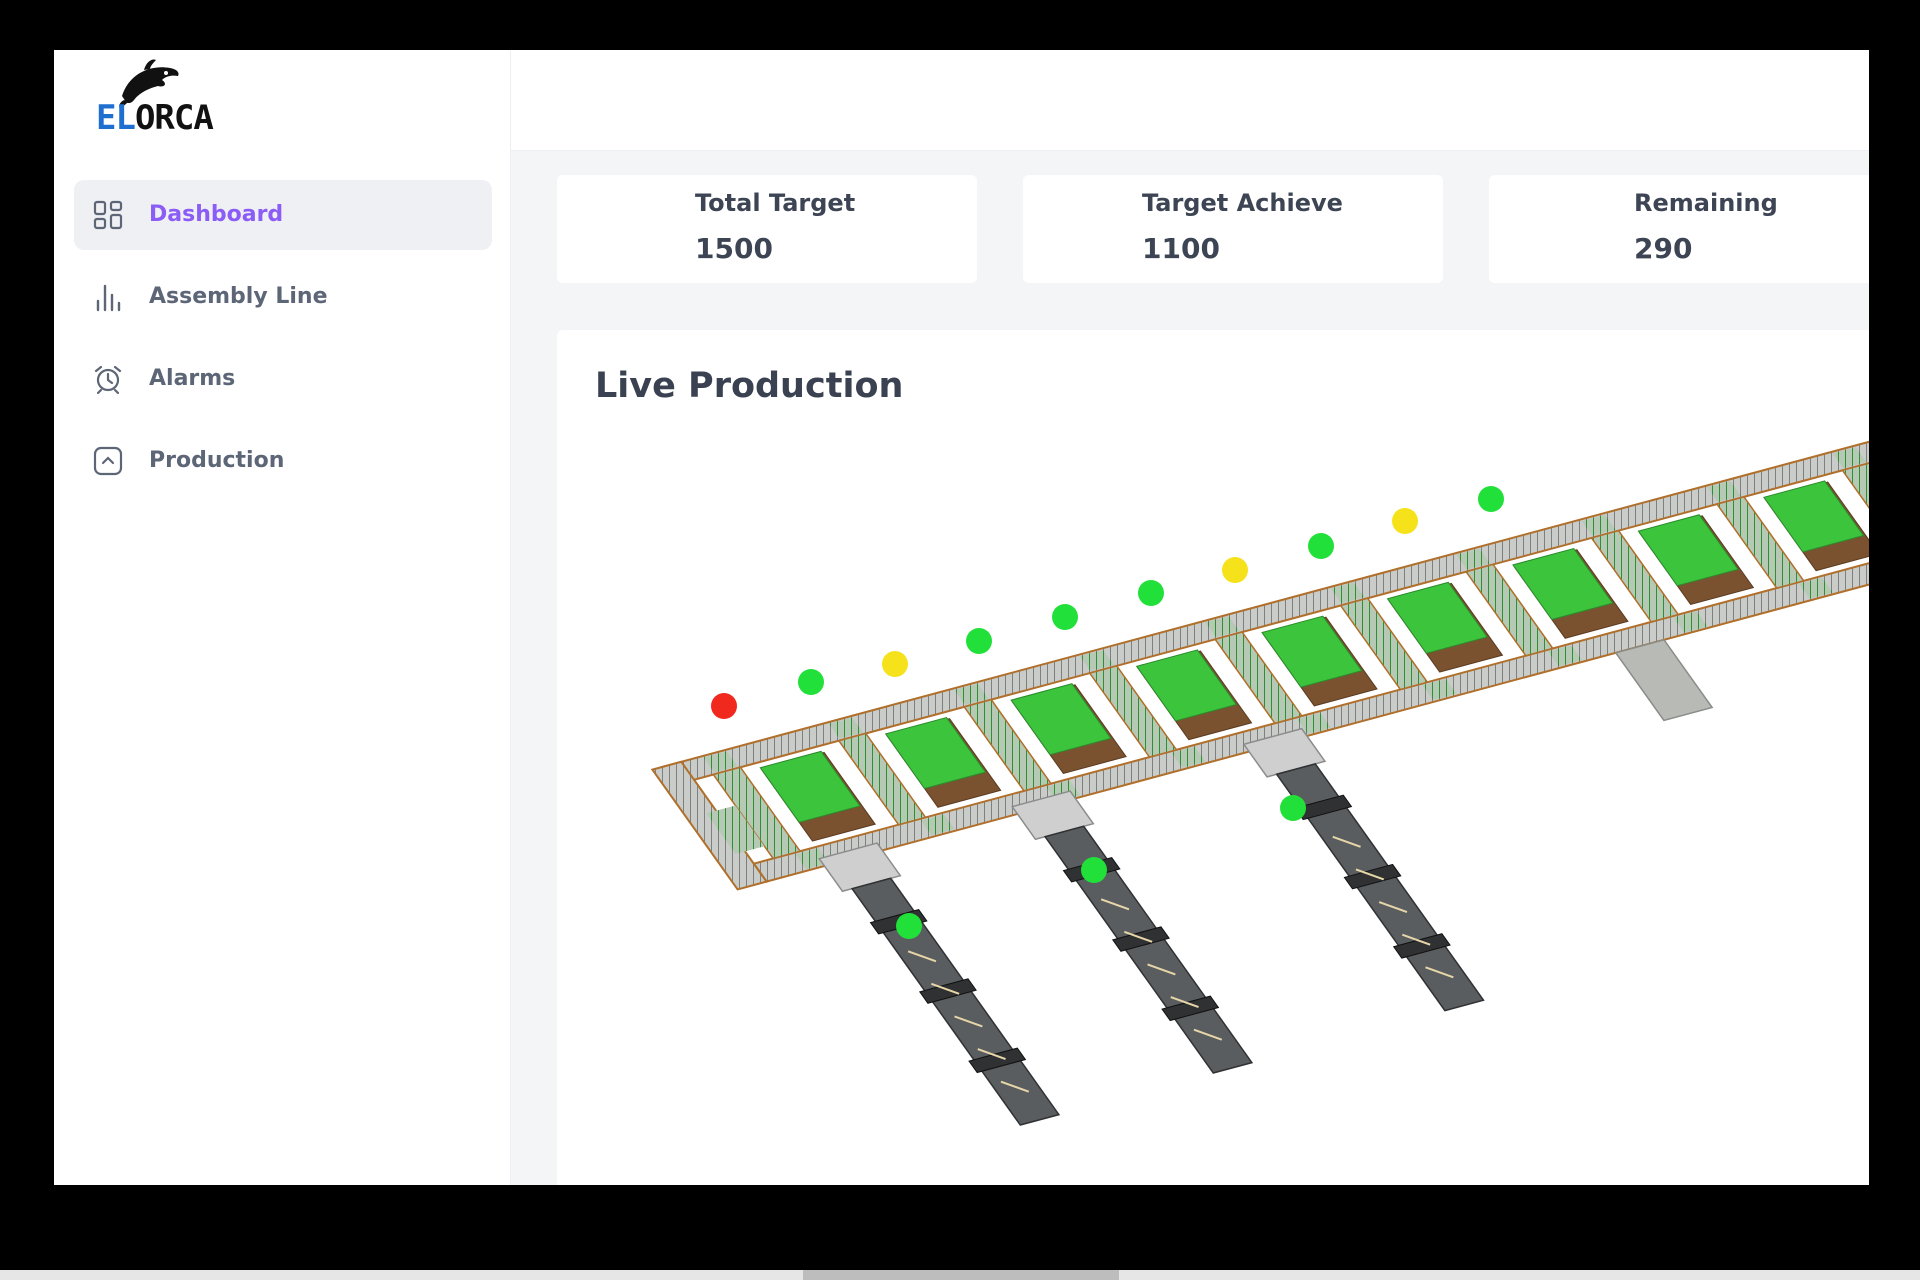 The height and width of the screenshot is (1280, 1920). What do you see at coordinates (1190, 100) in the screenshot?
I see `top-header` at bounding box center [1190, 100].